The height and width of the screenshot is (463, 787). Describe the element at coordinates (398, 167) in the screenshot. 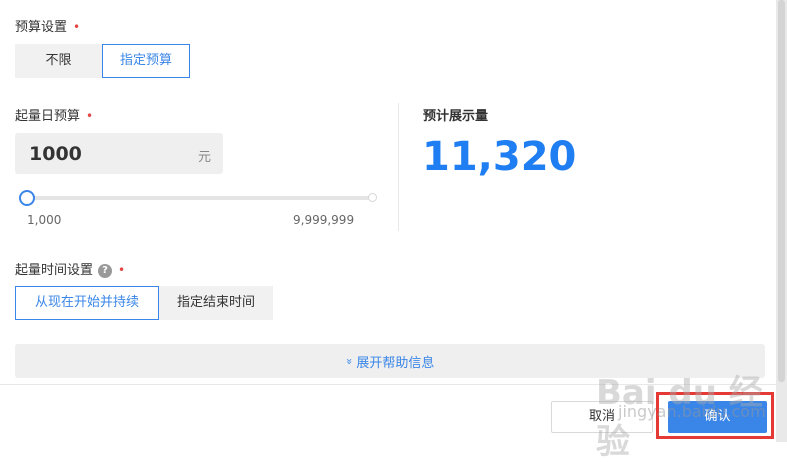

I see `section-divider` at that location.